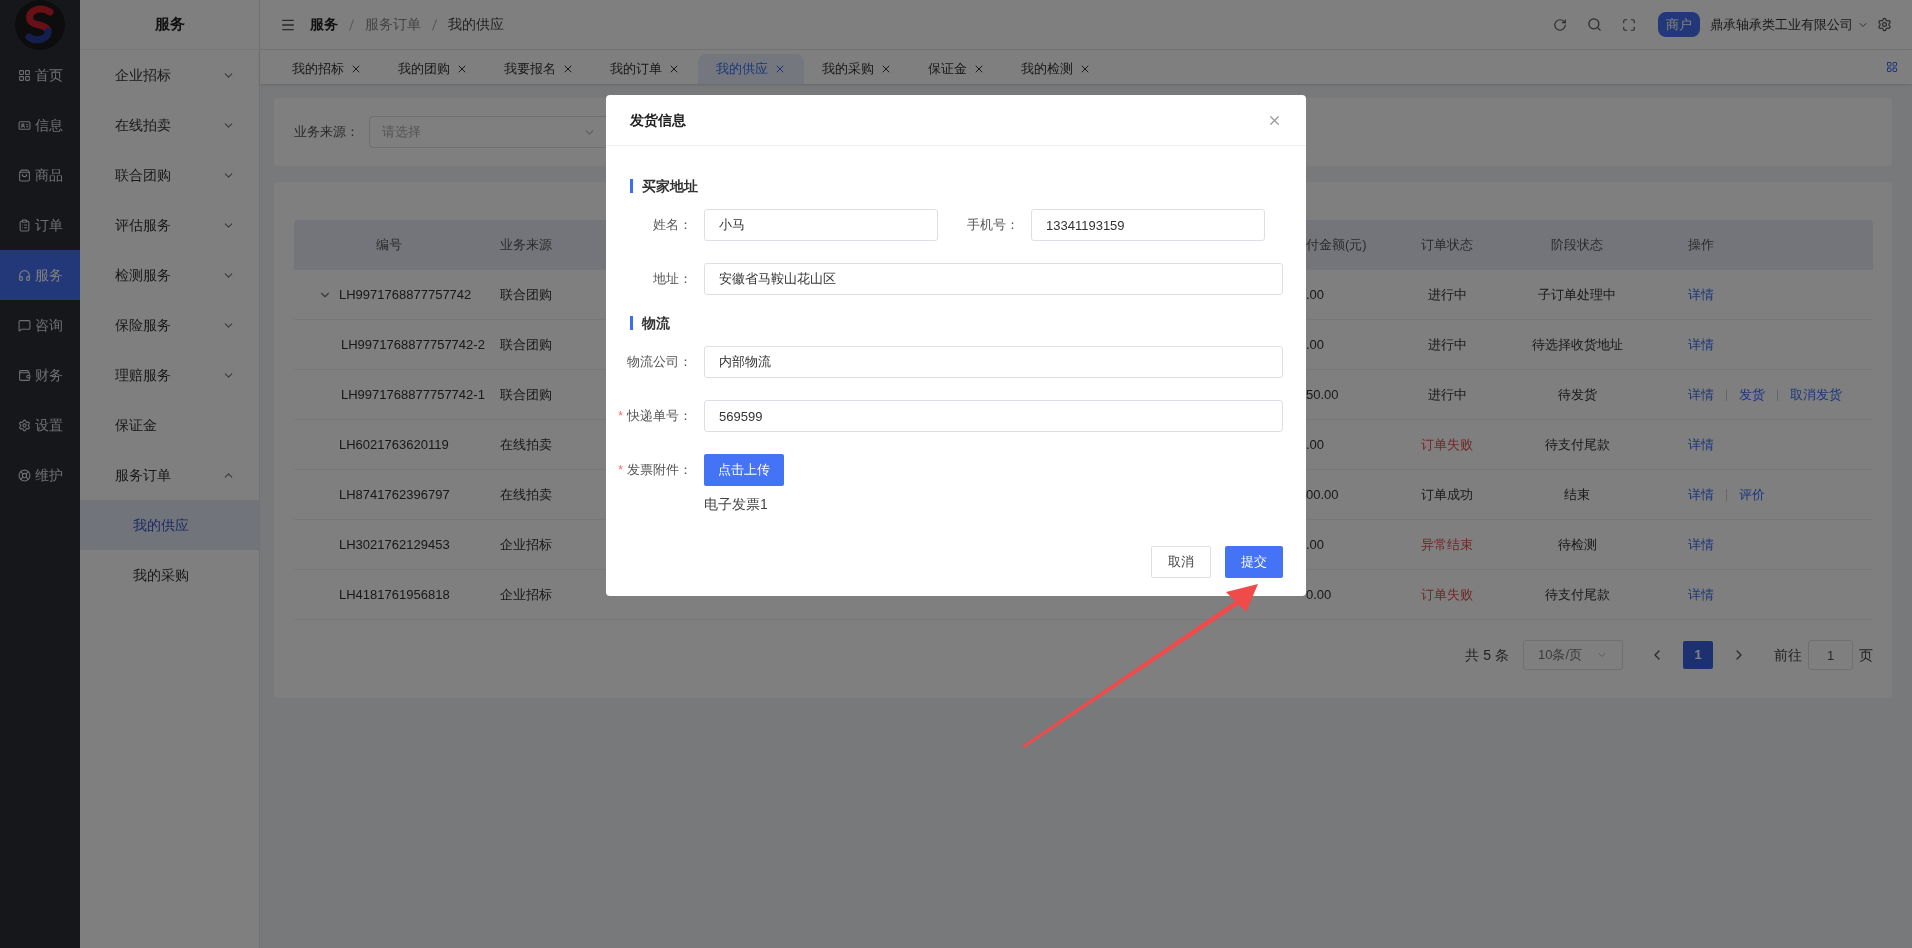  I want to click on sidebar-item: 保证金, so click(169, 425).